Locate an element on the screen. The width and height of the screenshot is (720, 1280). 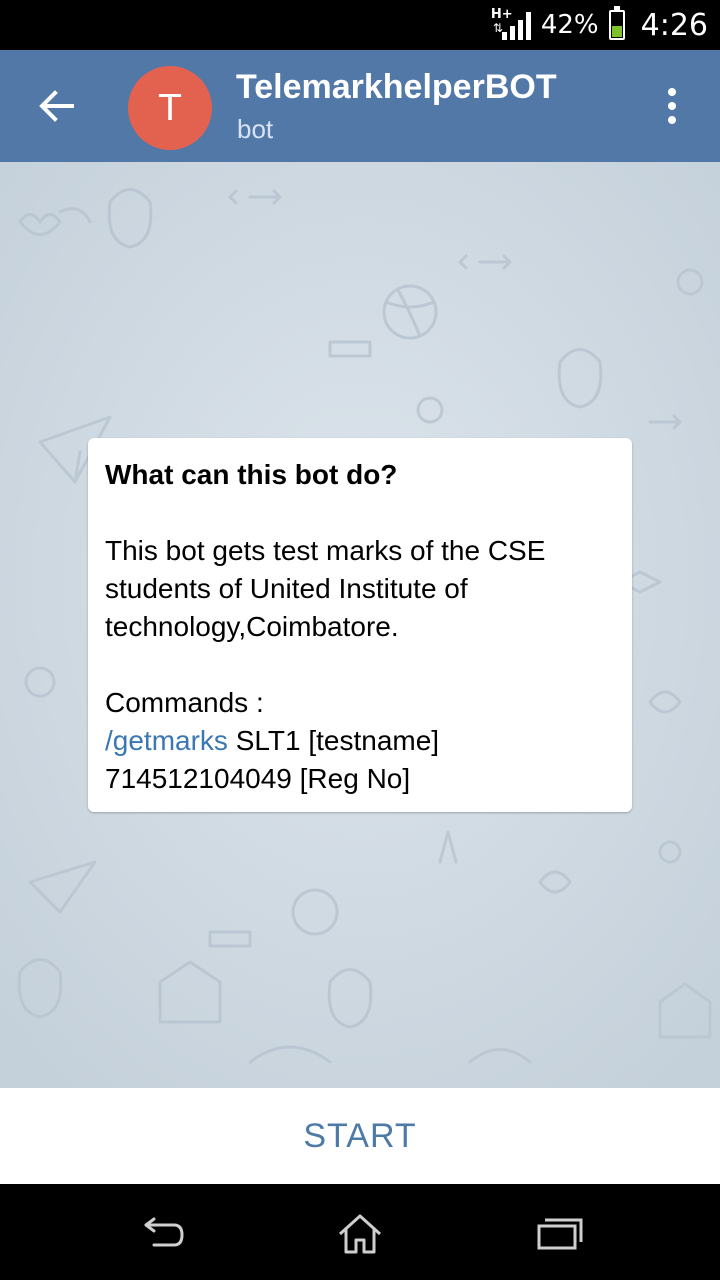
command-example: 714512104049 [Reg No] is located at coordinates (258, 778).